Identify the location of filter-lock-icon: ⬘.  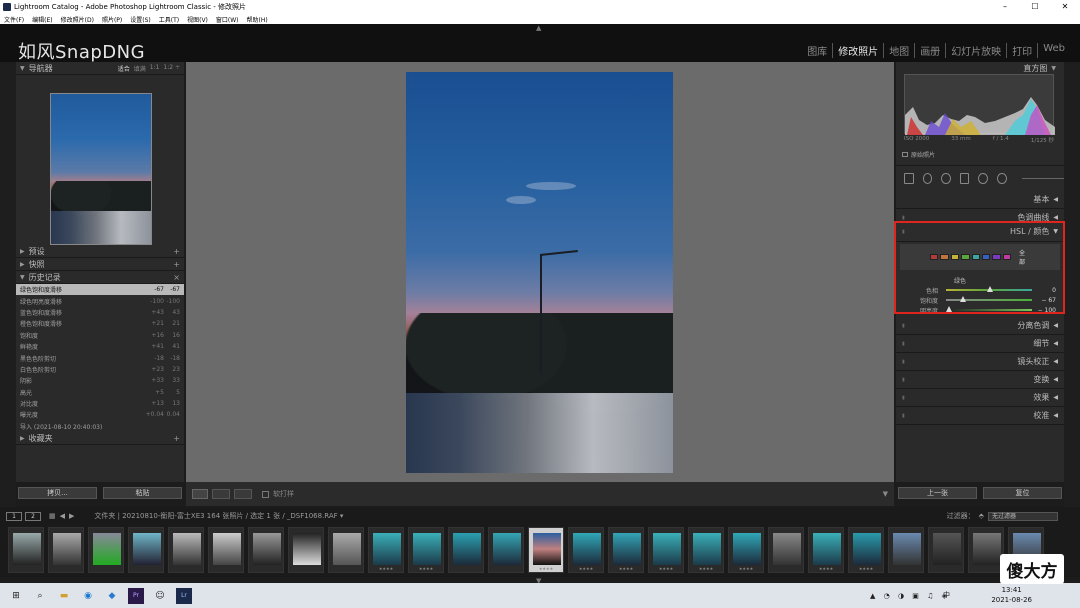
(981, 516).